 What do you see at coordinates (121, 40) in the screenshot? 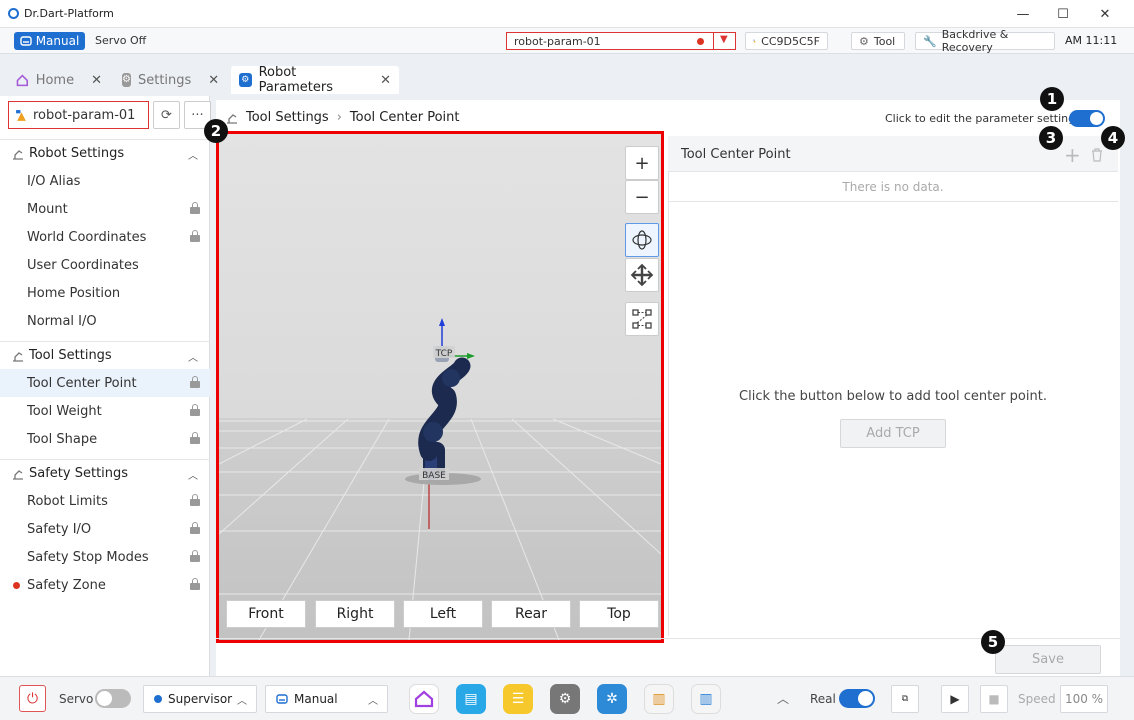
I see `servo-status: Servo Off` at bounding box center [121, 40].